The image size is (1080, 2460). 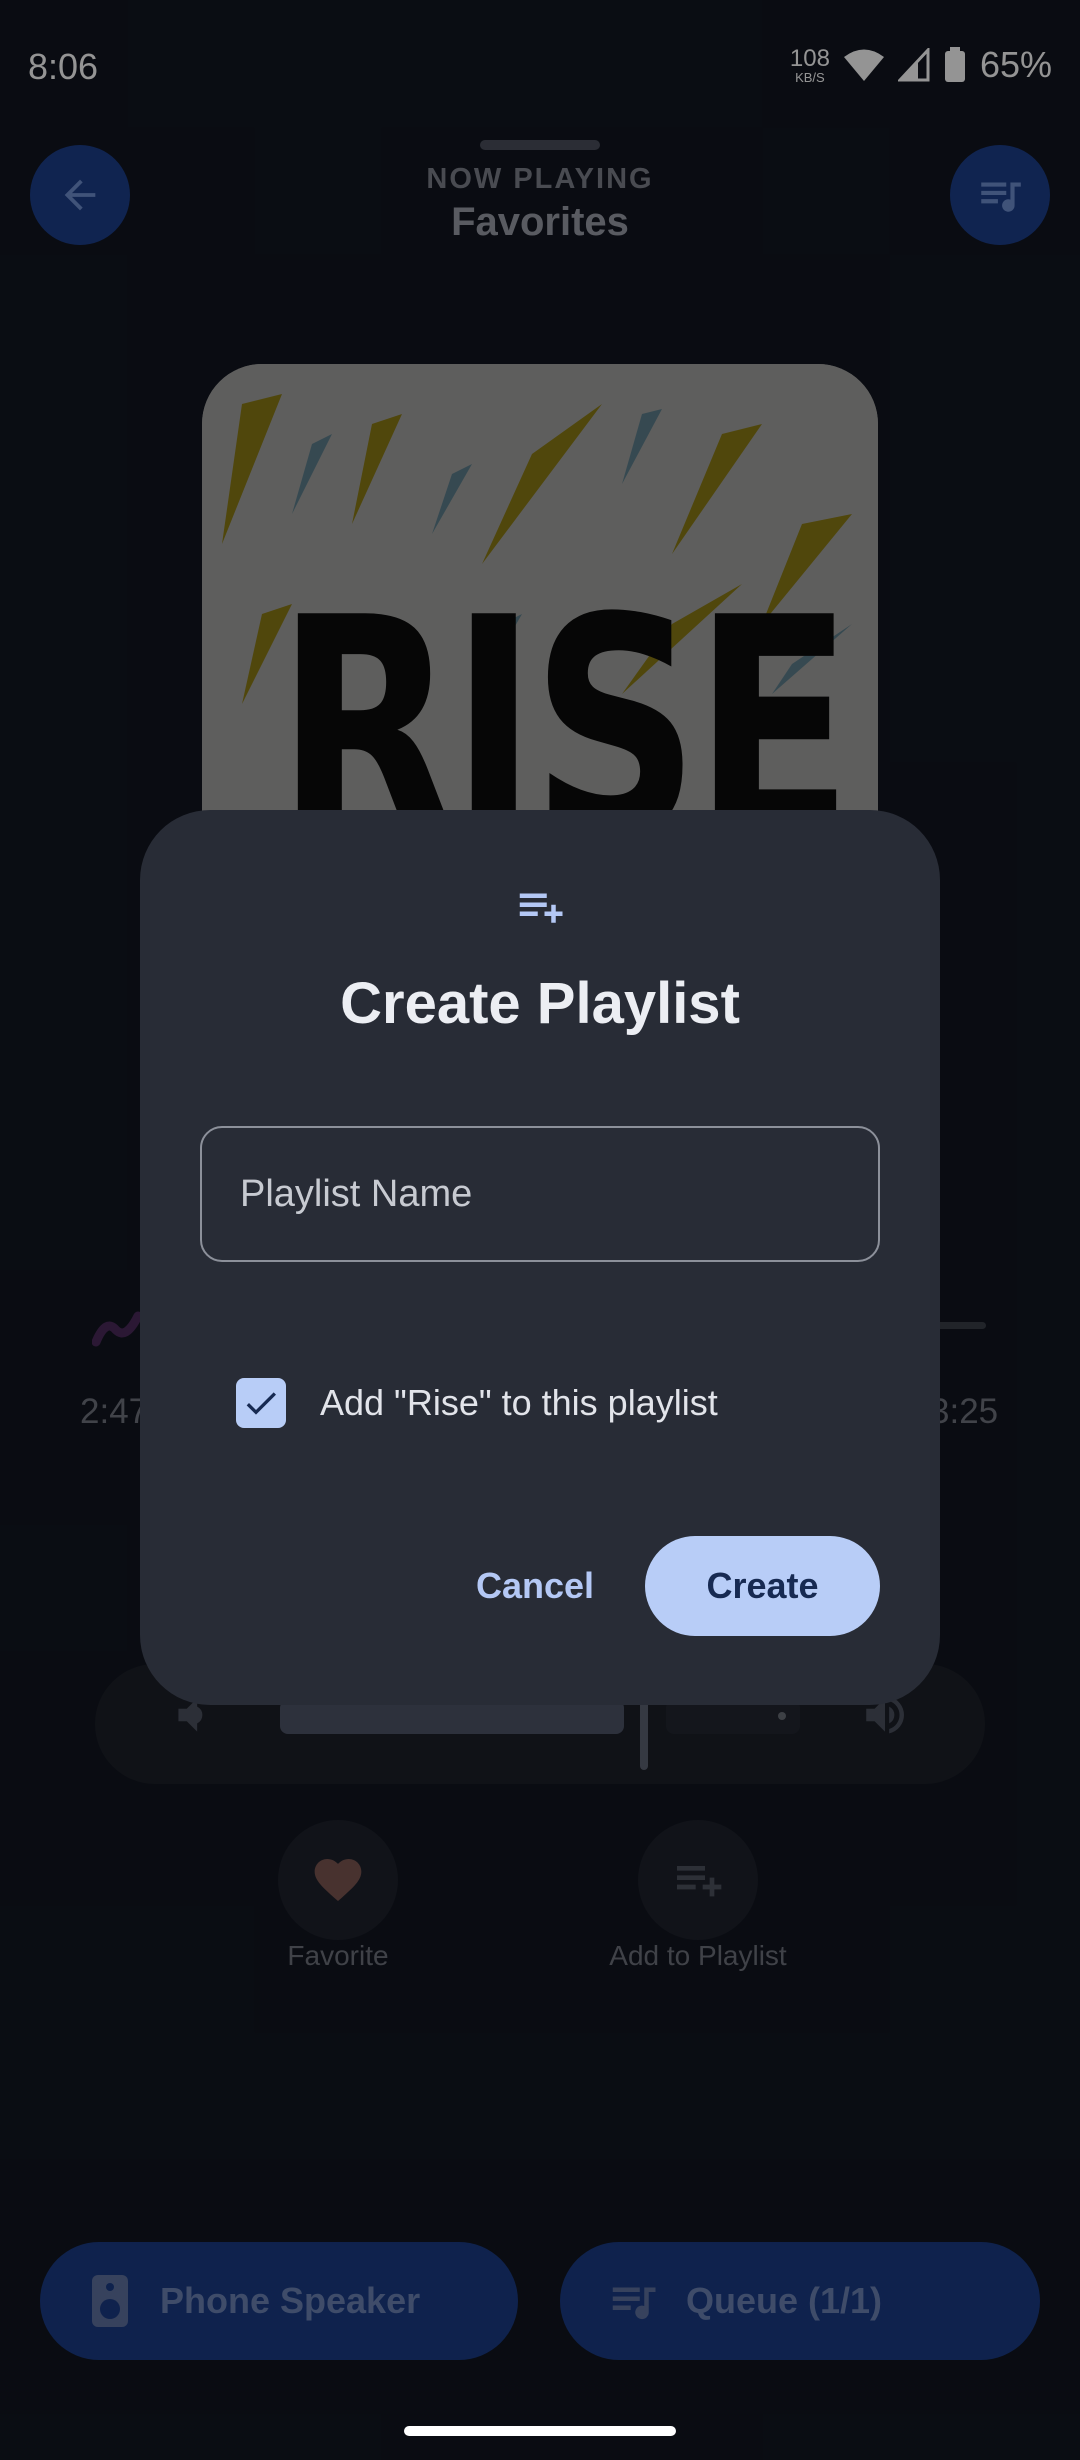 I want to click on cancel-button: Cancel, so click(x=535, y=1586).